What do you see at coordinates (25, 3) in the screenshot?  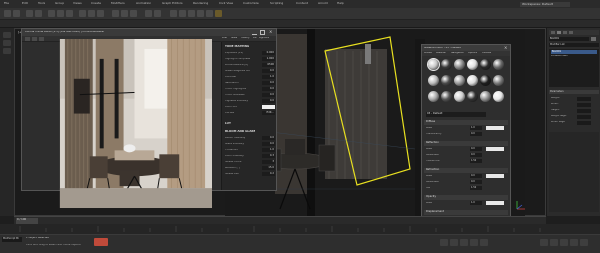 I see `menu-edit: Edit` at bounding box center [25, 3].